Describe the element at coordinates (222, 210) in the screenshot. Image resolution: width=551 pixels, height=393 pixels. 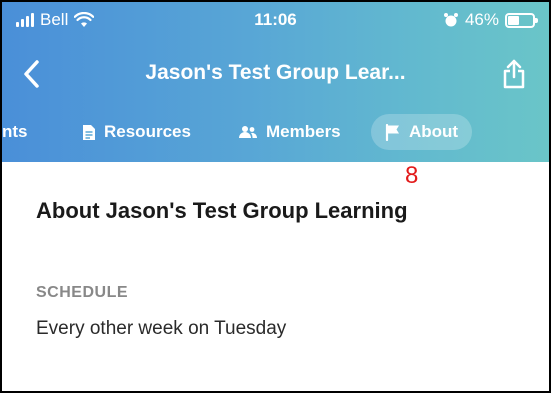
I see `about-title: About Jason's Test Group Learning` at that location.